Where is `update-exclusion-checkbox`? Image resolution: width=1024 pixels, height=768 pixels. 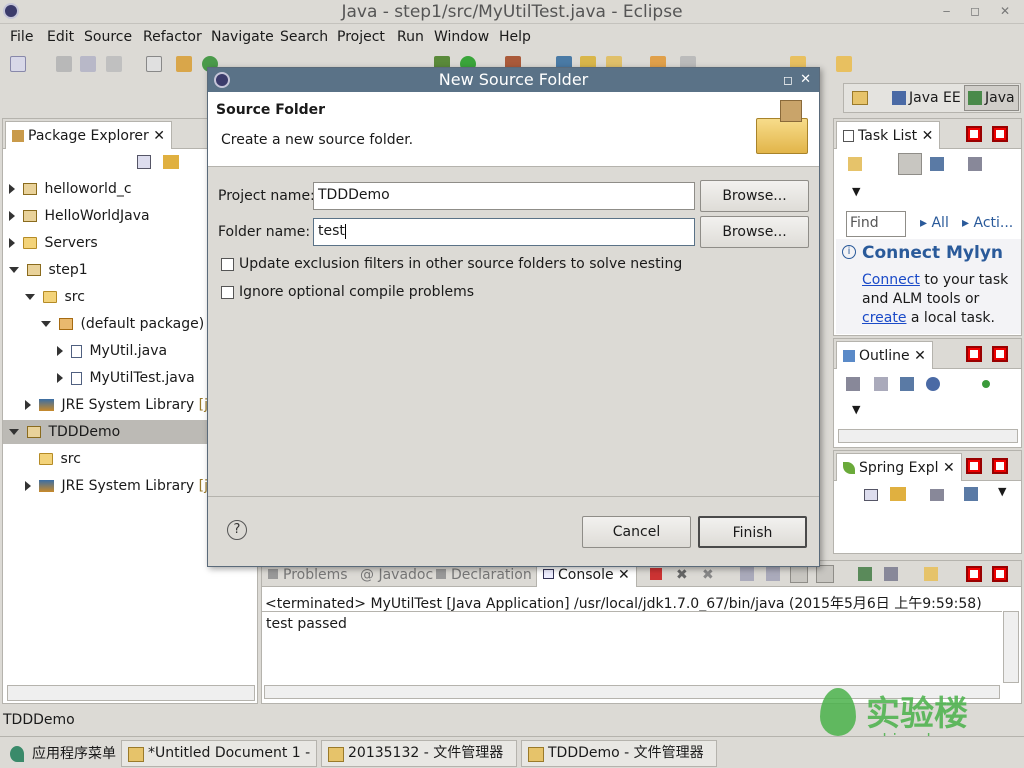 update-exclusion-checkbox is located at coordinates (227, 264).